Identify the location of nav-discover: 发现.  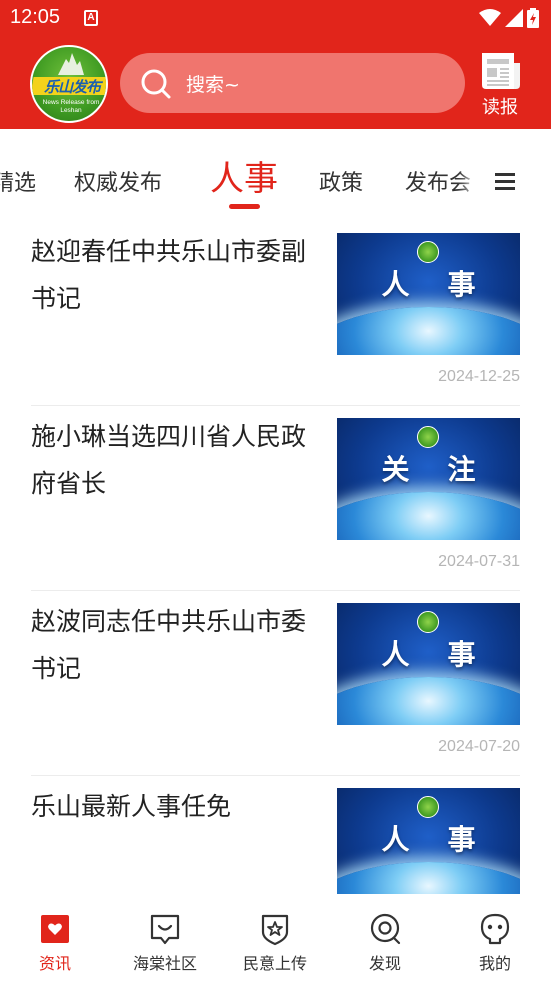
(385, 943).